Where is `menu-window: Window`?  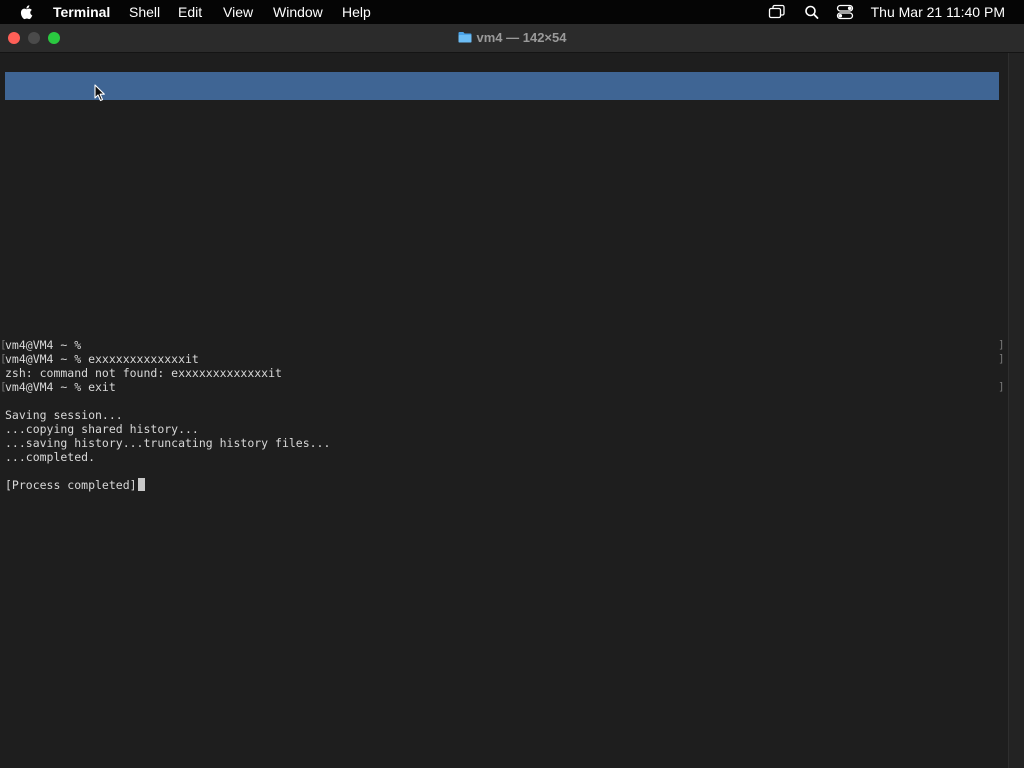 menu-window: Window is located at coordinates (298, 12).